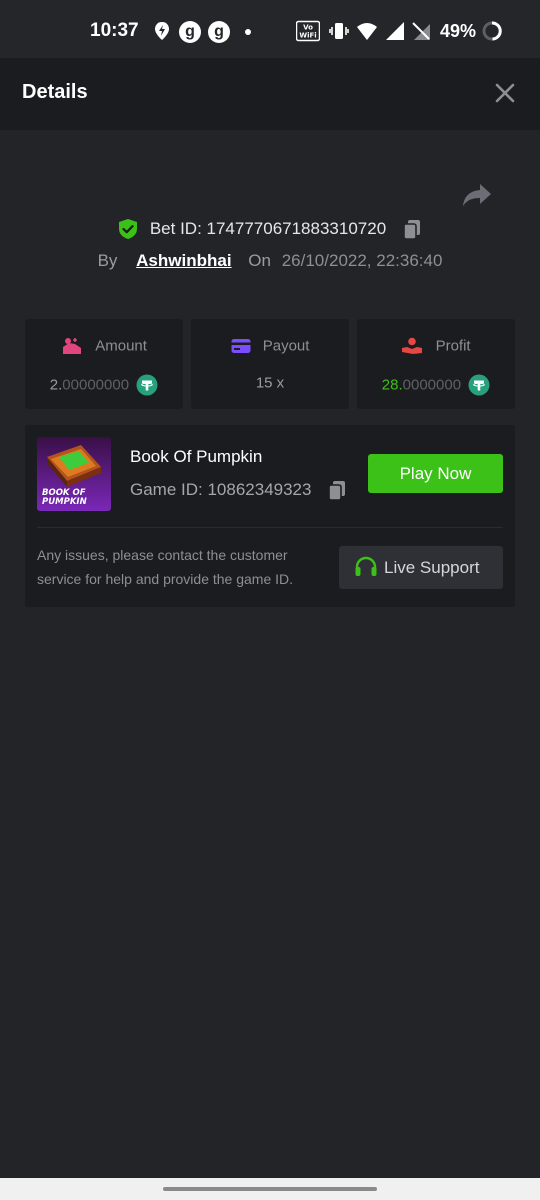 This screenshot has width=540, height=1200. I want to click on home-gesture-bar, so click(270, 1189).